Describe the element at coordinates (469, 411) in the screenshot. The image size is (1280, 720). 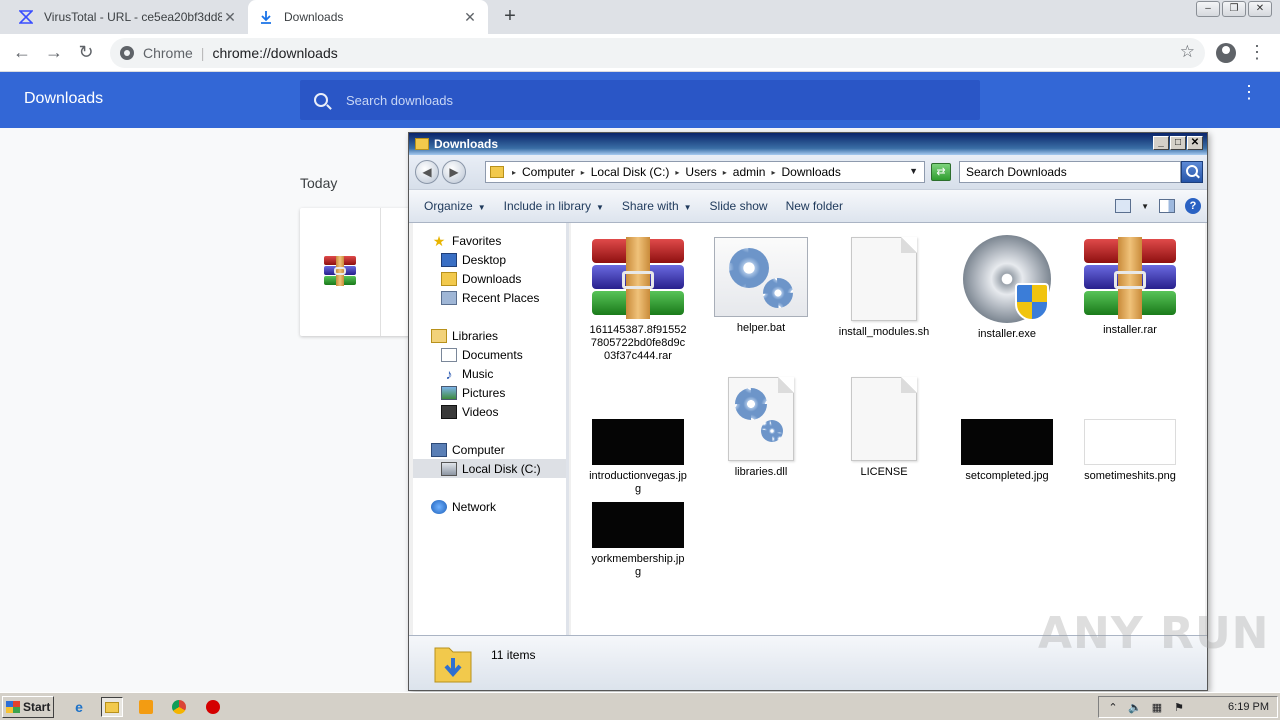
I see `nav-videos: Videos` at that location.